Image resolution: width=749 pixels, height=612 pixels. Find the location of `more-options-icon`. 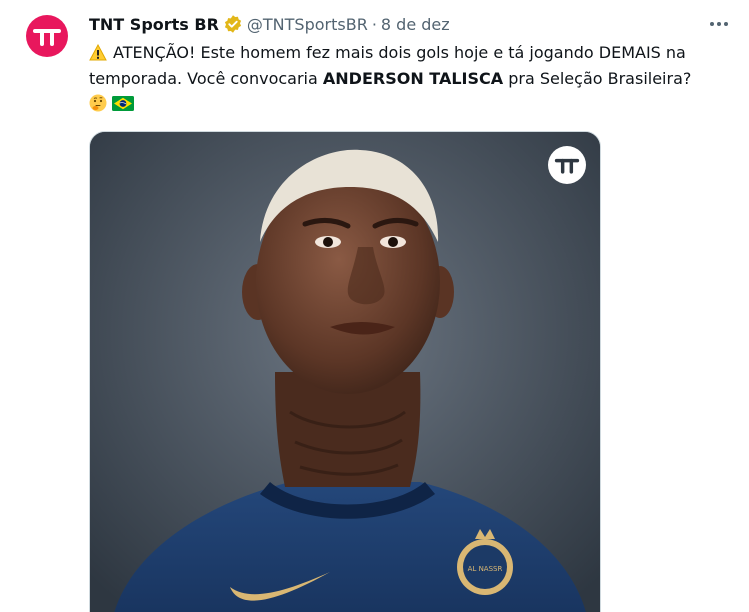

more-options-icon is located at coordinates (719, 24).